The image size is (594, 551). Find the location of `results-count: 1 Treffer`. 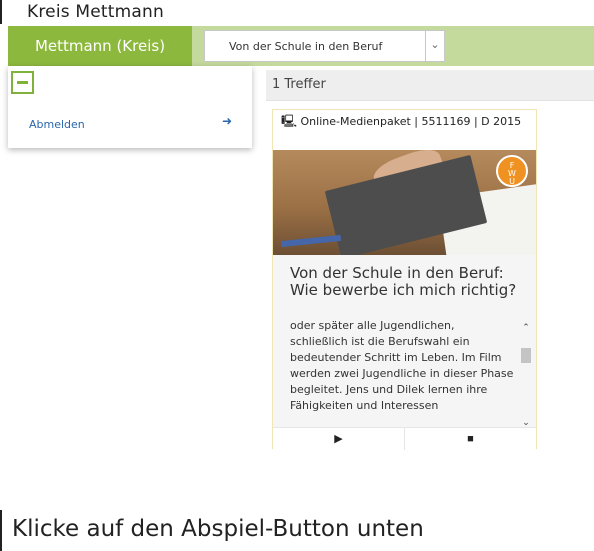

results-count: 1 Treffer is located at coordinates (299, 84).